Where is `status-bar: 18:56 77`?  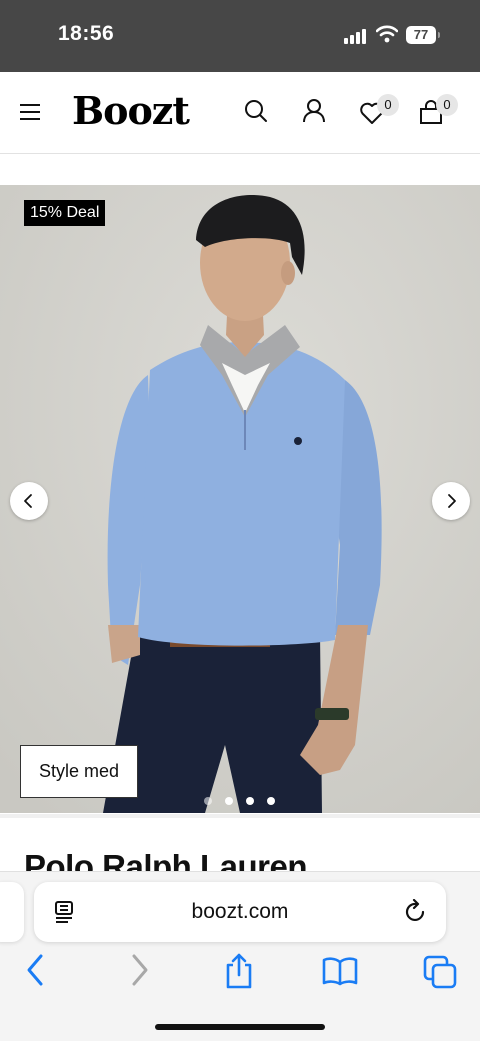 status-bar: 18:56 77 is located at coordinates (240, 36).